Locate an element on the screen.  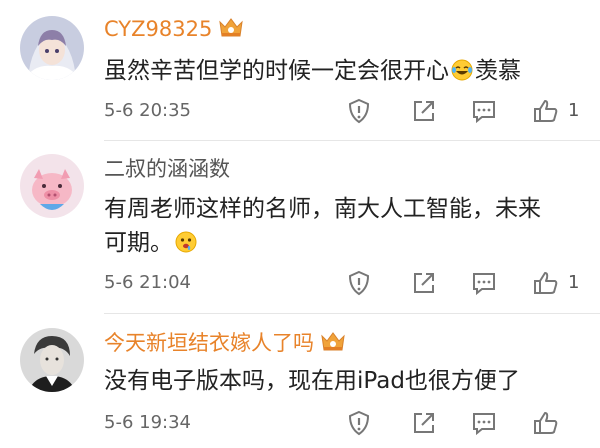
comment-meta: 5-6 19:34 is located at coordinates (347, 423).